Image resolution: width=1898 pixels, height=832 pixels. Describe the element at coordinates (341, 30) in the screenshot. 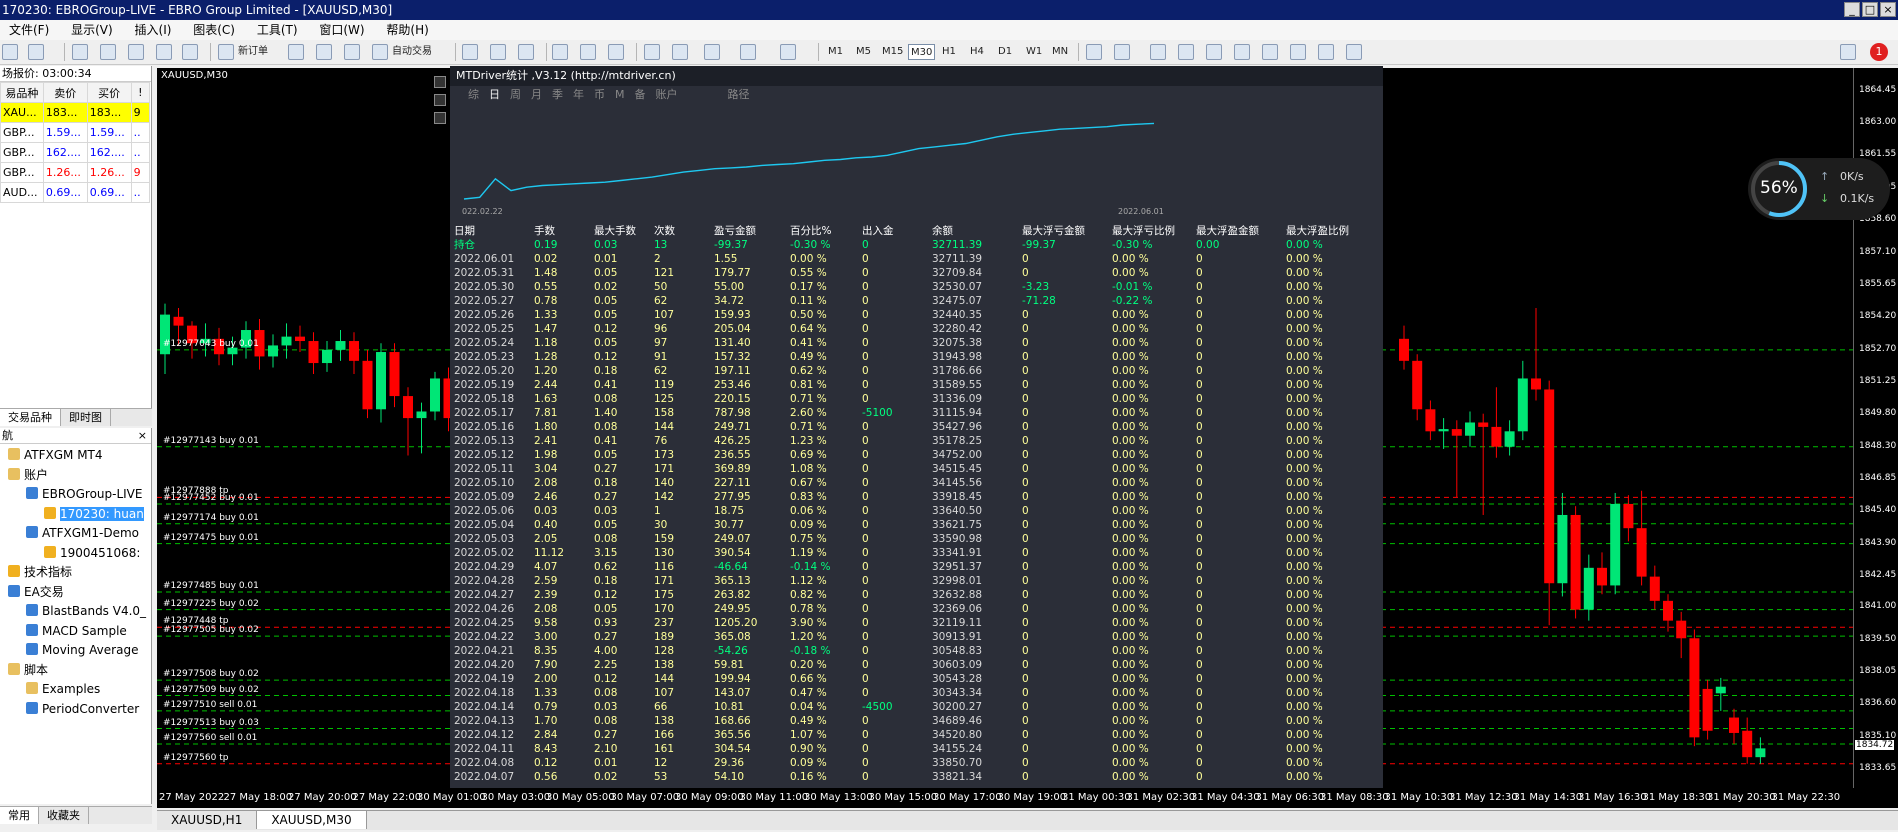

I see `menu-window: 窗口(W)` at that location.